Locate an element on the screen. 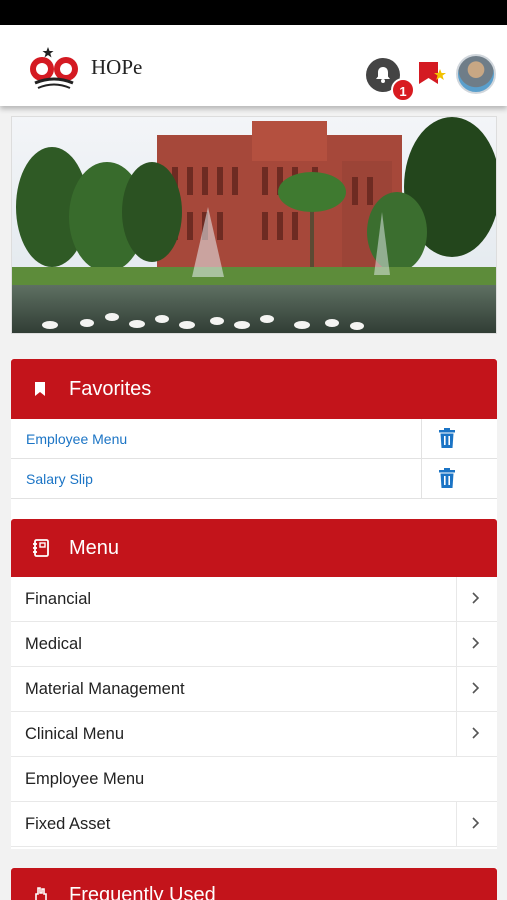 Image resolution: width=507 pixels, height=900 pixels. flag-star-icon is located at coordinates (432, 73).